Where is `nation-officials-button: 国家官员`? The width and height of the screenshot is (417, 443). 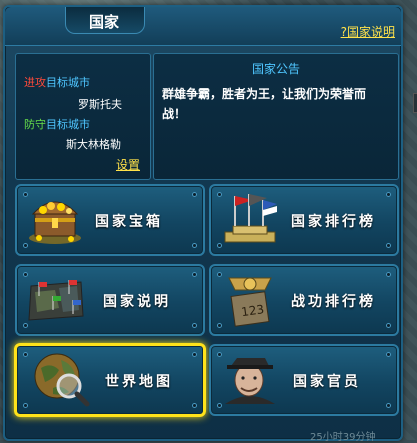 nation-officials-button: 国家官员 is located at coordinates (304, 380).